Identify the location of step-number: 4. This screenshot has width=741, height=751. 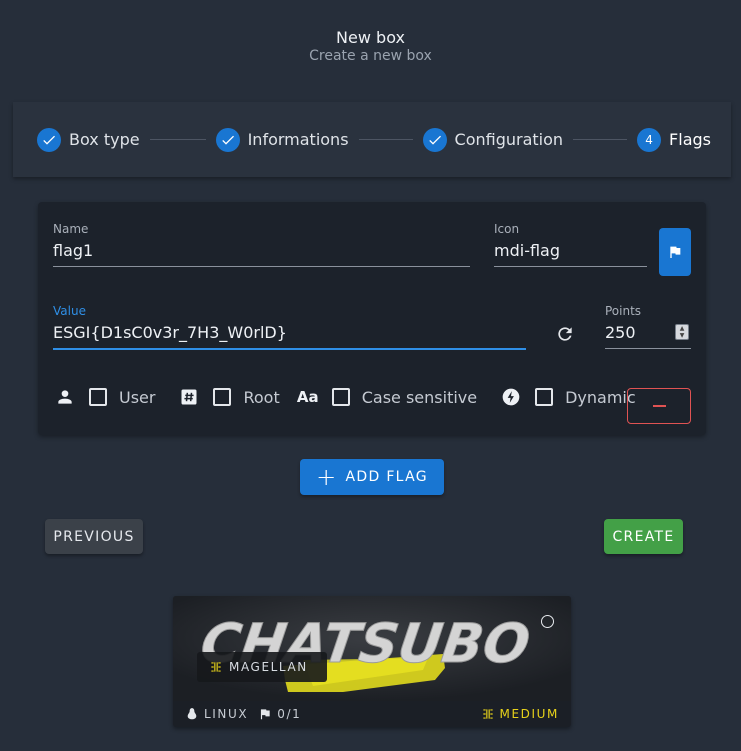
(649, 139).